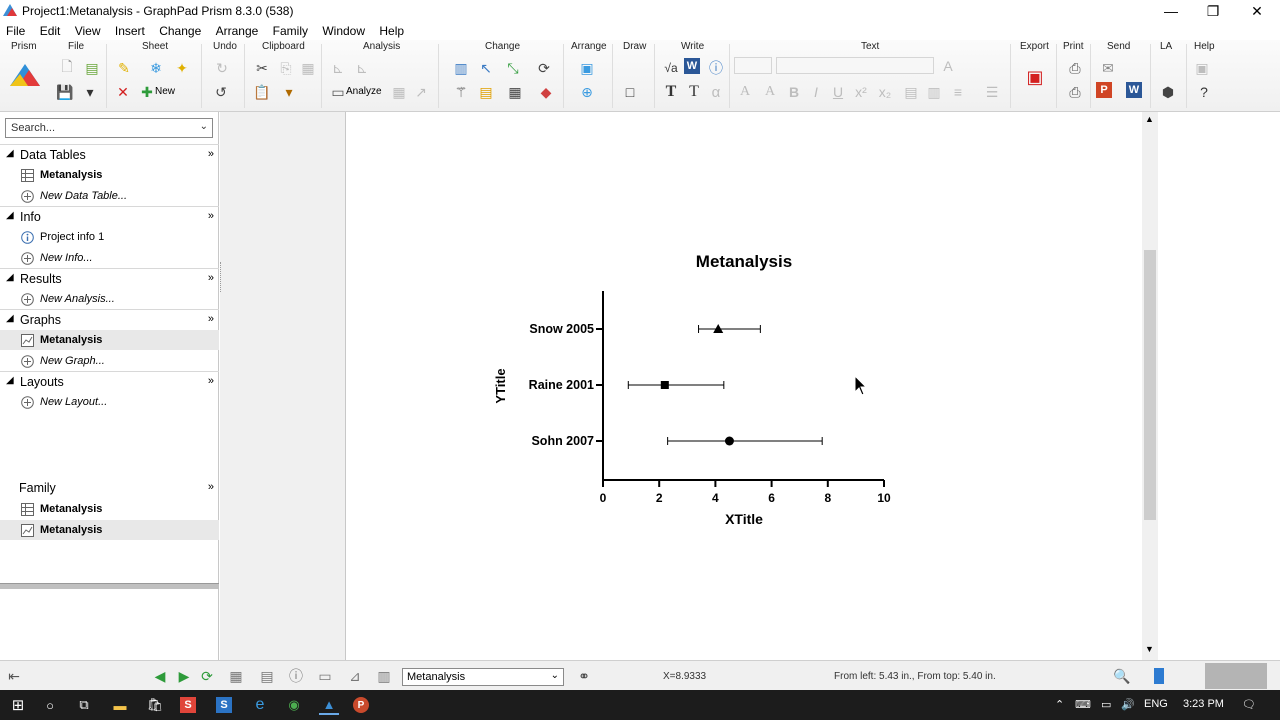  Describe the element at coordinates (461, 68) in the screenshot. I see `graph-type-icon: ▥` at that location.